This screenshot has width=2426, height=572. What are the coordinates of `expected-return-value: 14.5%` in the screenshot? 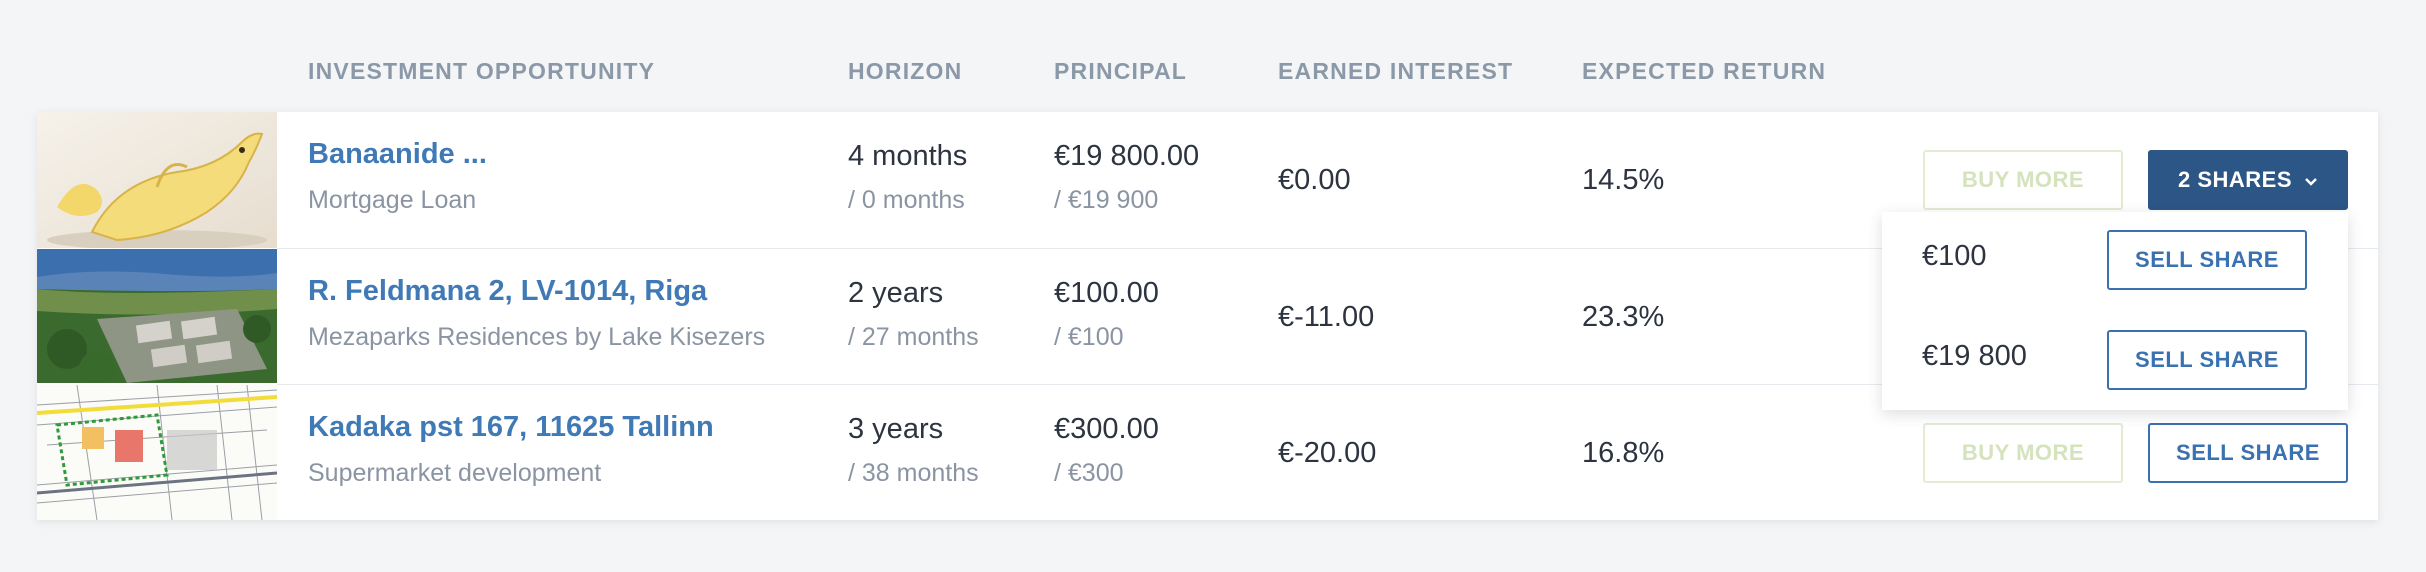 It's located at (1623, 180).